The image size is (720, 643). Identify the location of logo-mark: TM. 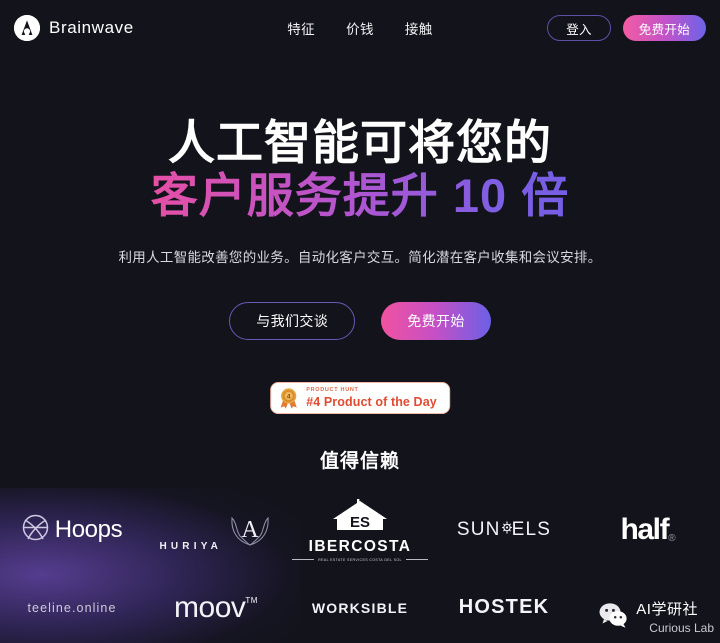
(251, 600).